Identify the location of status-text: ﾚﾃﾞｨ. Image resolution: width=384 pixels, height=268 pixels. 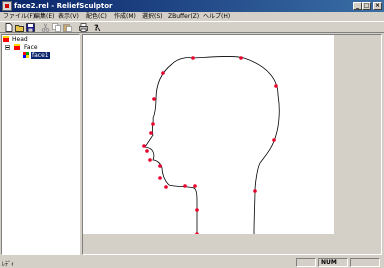
(8, 264).